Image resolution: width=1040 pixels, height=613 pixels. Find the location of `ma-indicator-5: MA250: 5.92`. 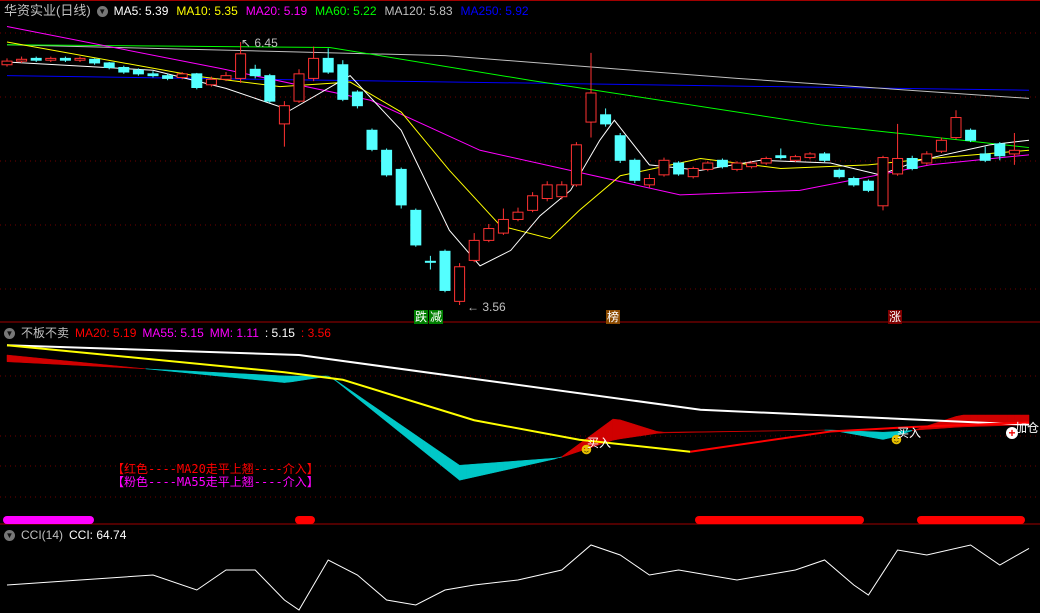

ma-indicator-5: MA250: 5.92 is located at coordinates (494, 11).